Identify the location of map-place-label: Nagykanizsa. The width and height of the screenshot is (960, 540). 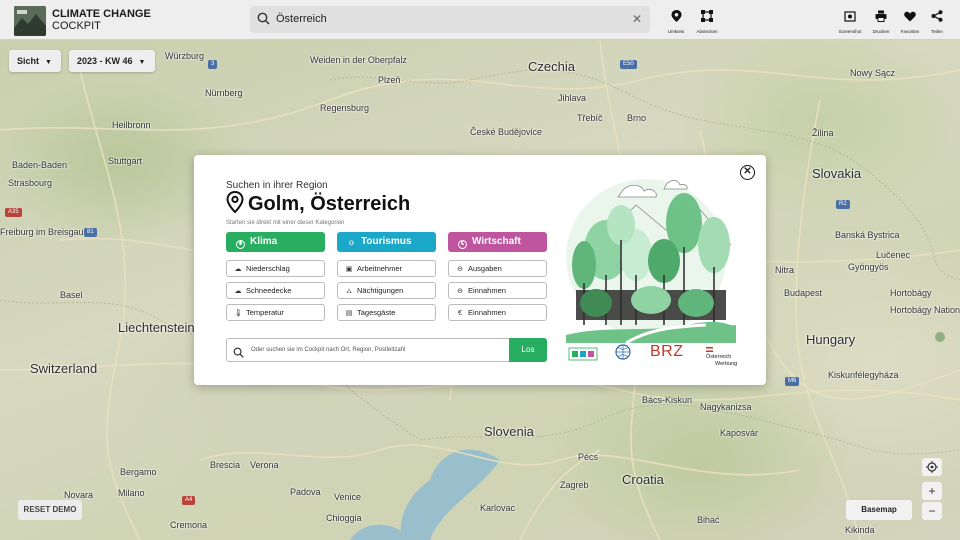
(726, 407).